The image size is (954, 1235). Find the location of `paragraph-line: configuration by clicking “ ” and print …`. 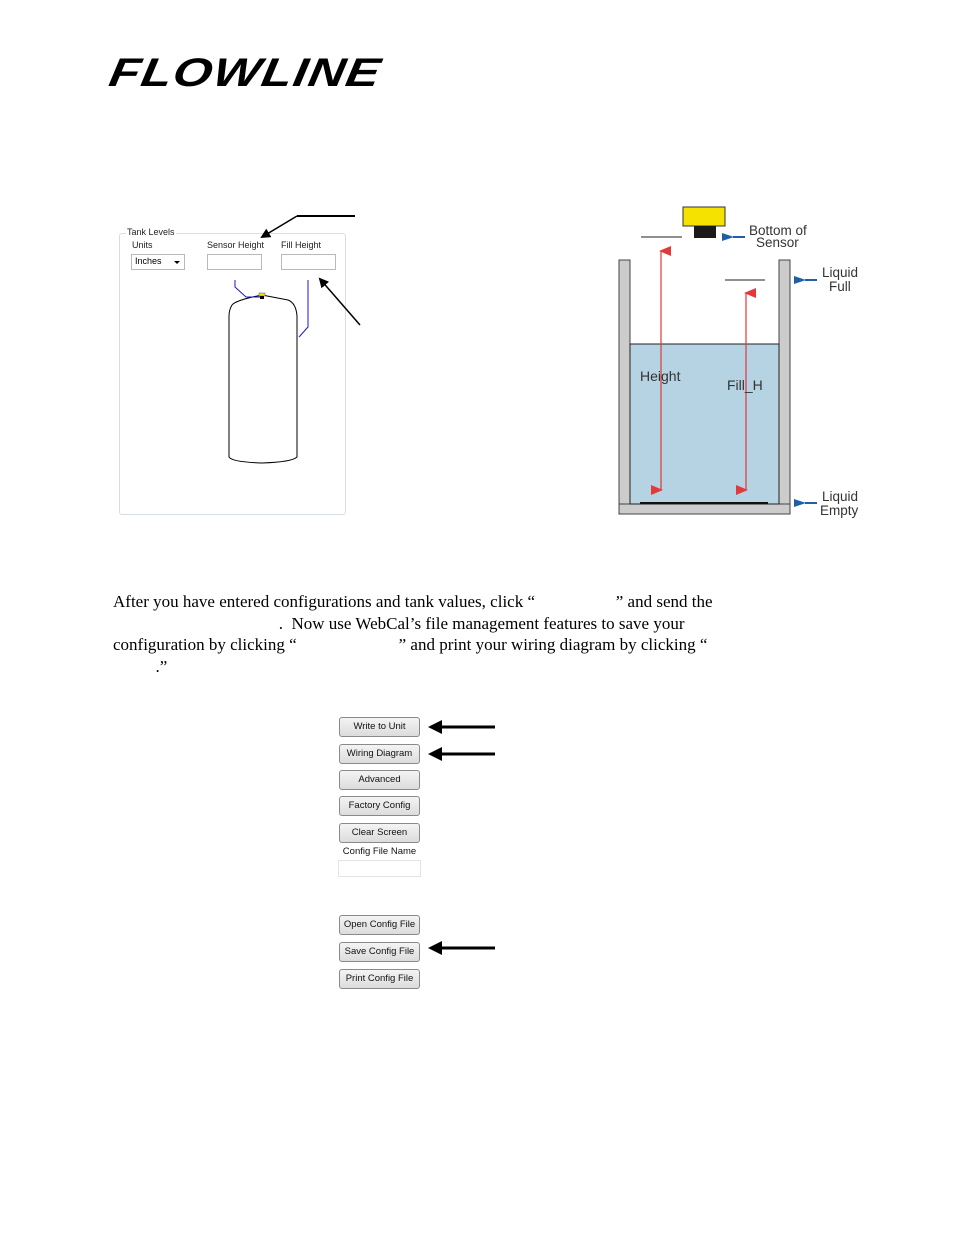

paragraph-line: configuration by clicking “ ” and print … is located at coordinates (410, 644).